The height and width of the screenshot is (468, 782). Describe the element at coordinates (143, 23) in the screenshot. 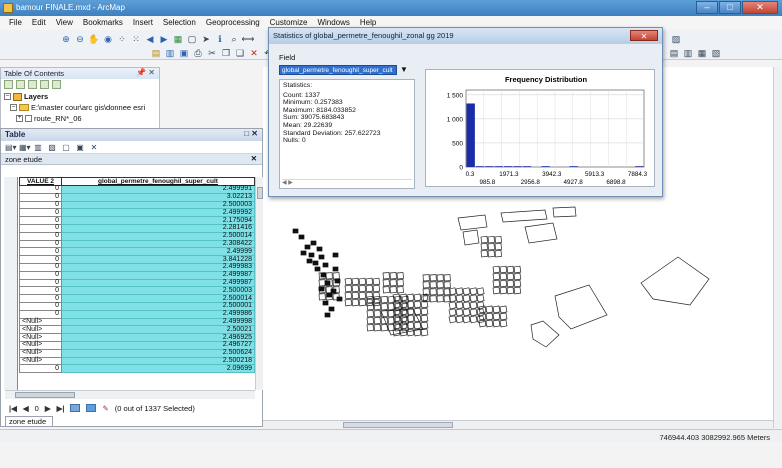

I see `menu-insert: Insert` at that location.